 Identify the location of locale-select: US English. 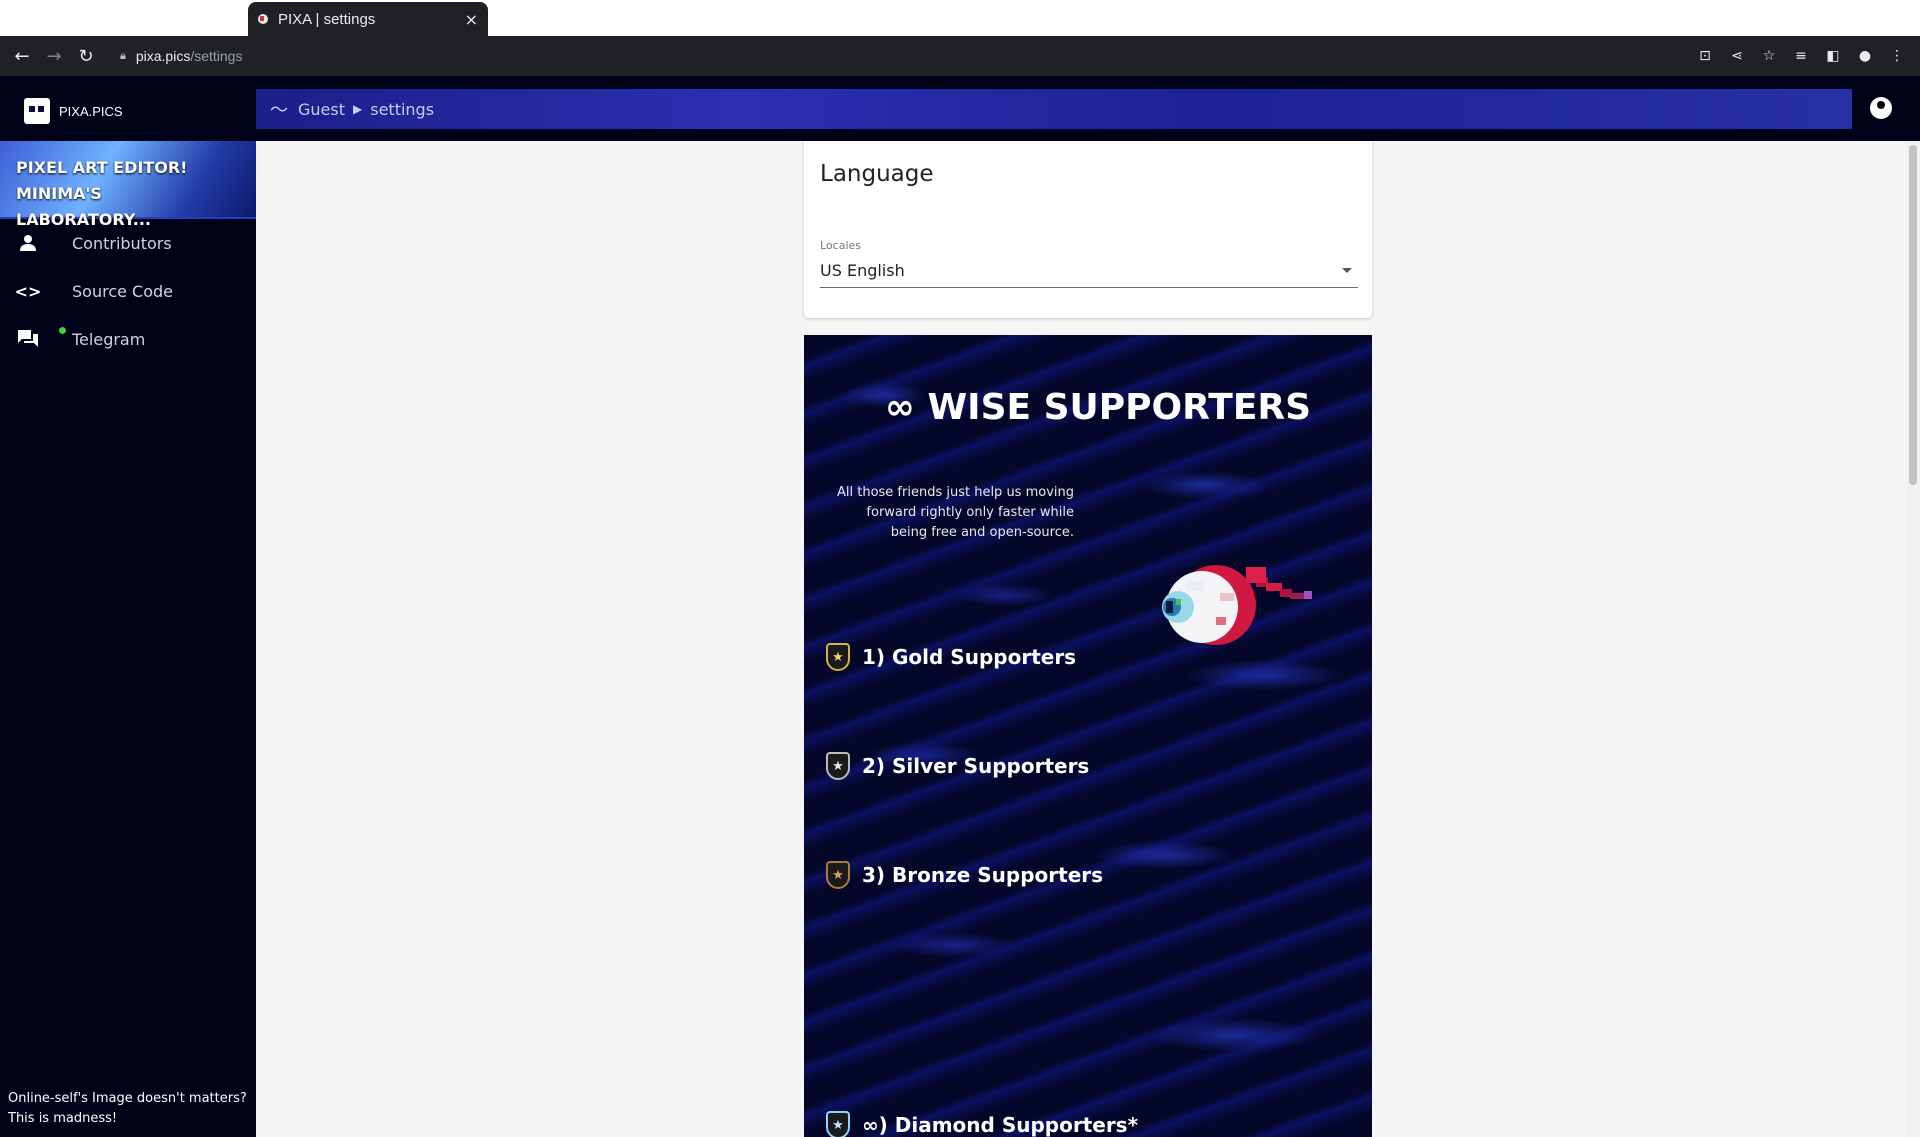
(1089, 271).